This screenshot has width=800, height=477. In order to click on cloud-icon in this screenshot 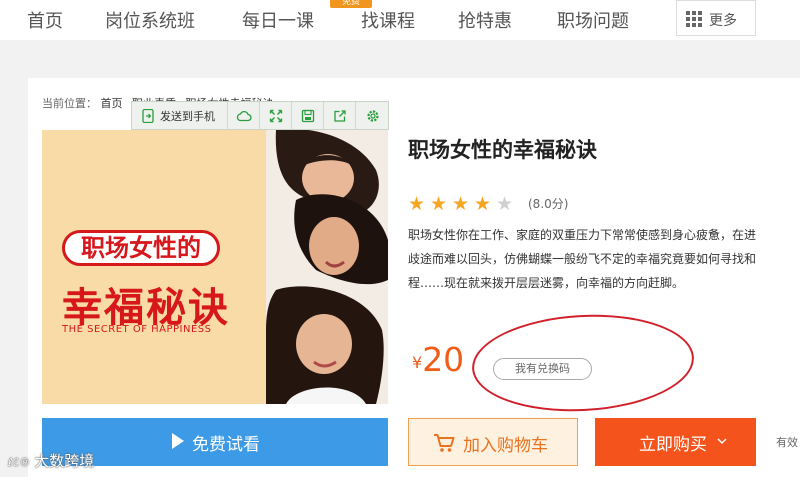, I will do `click(244, 115)`.